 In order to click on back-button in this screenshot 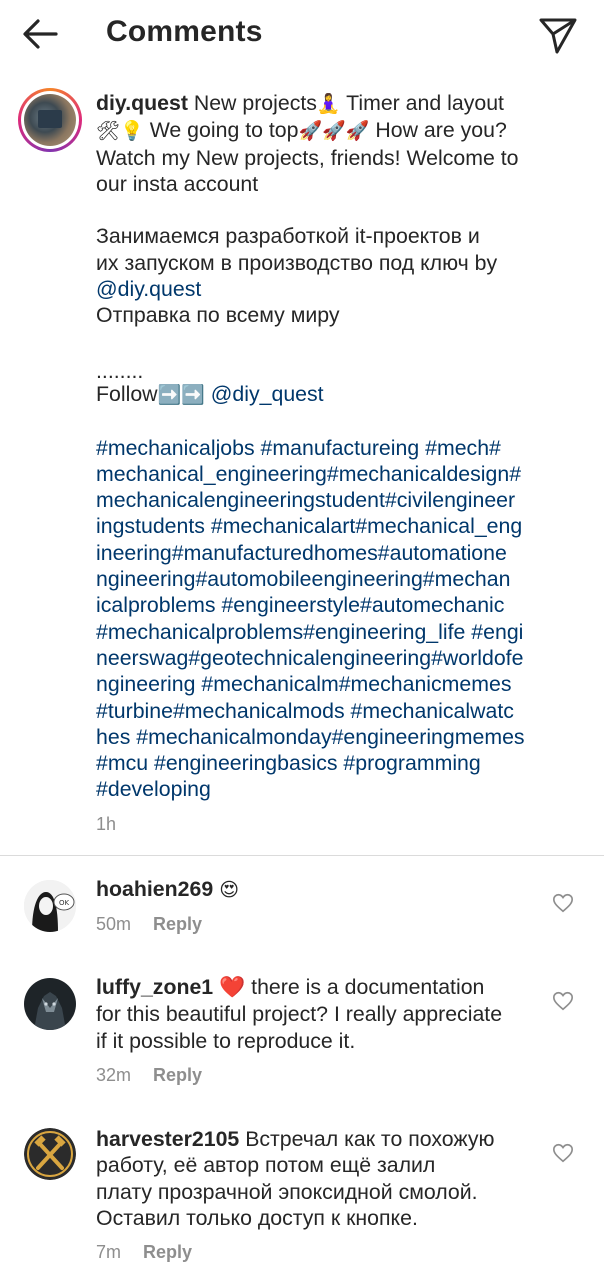, I will do `click(41, 34)`.